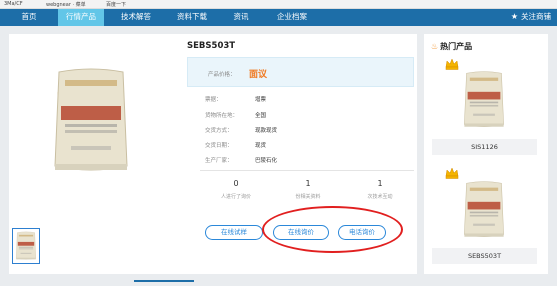 The width and height of the screenshot is (557, 286). I want to click on attr-key: 生产厂家：, so click(219, 161).